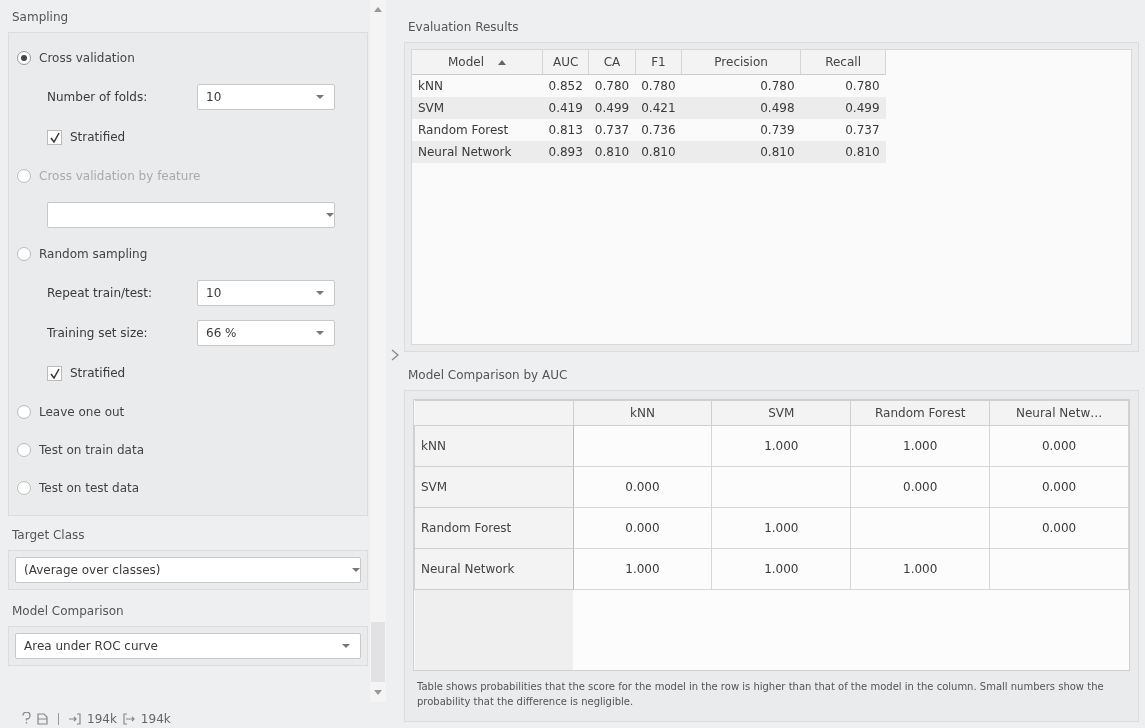 Image resolution: width=1145 pixels, height=728 pixels. Describe the element at coordinates (477, 152) in the screenshot. I see `table-cell: Neural Network` at that location.